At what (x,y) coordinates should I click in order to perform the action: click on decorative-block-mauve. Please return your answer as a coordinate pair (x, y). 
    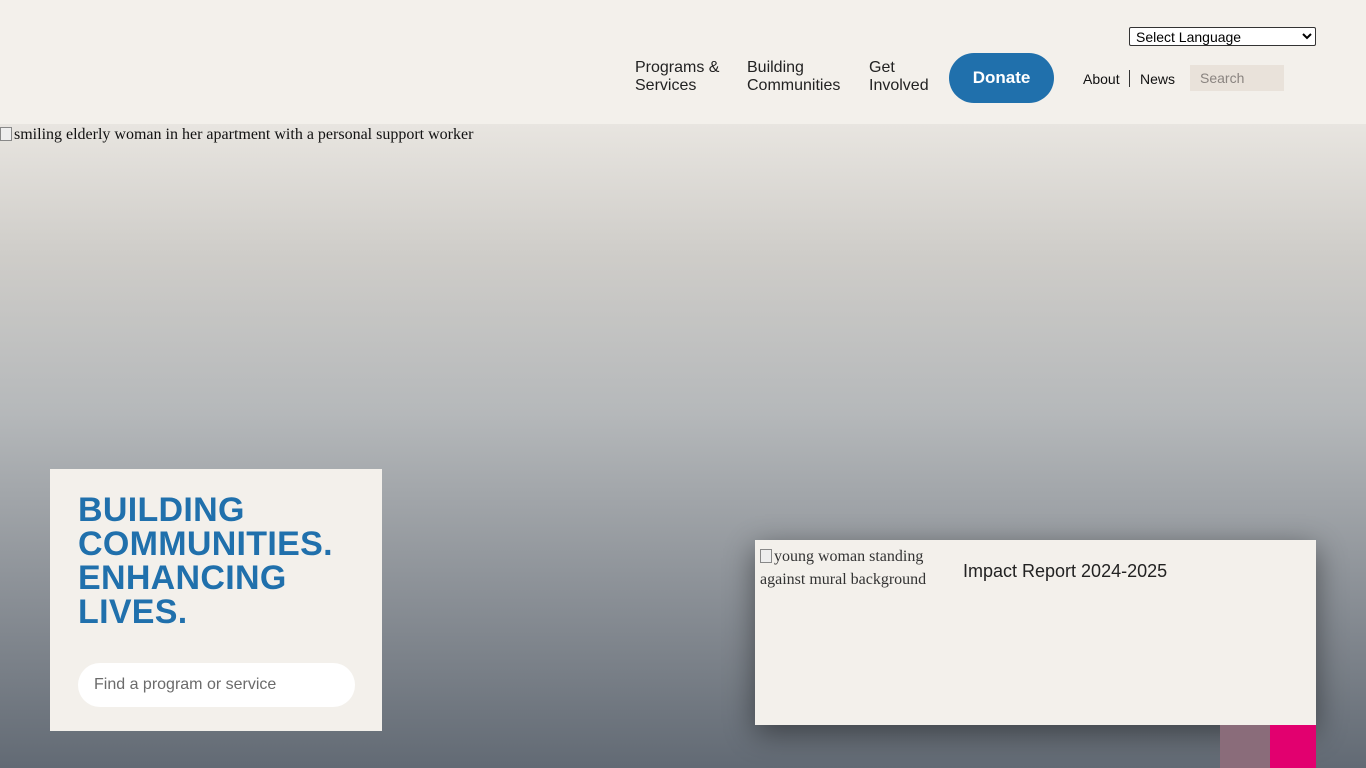
    Looking at the image, I should click on (1245, 746).